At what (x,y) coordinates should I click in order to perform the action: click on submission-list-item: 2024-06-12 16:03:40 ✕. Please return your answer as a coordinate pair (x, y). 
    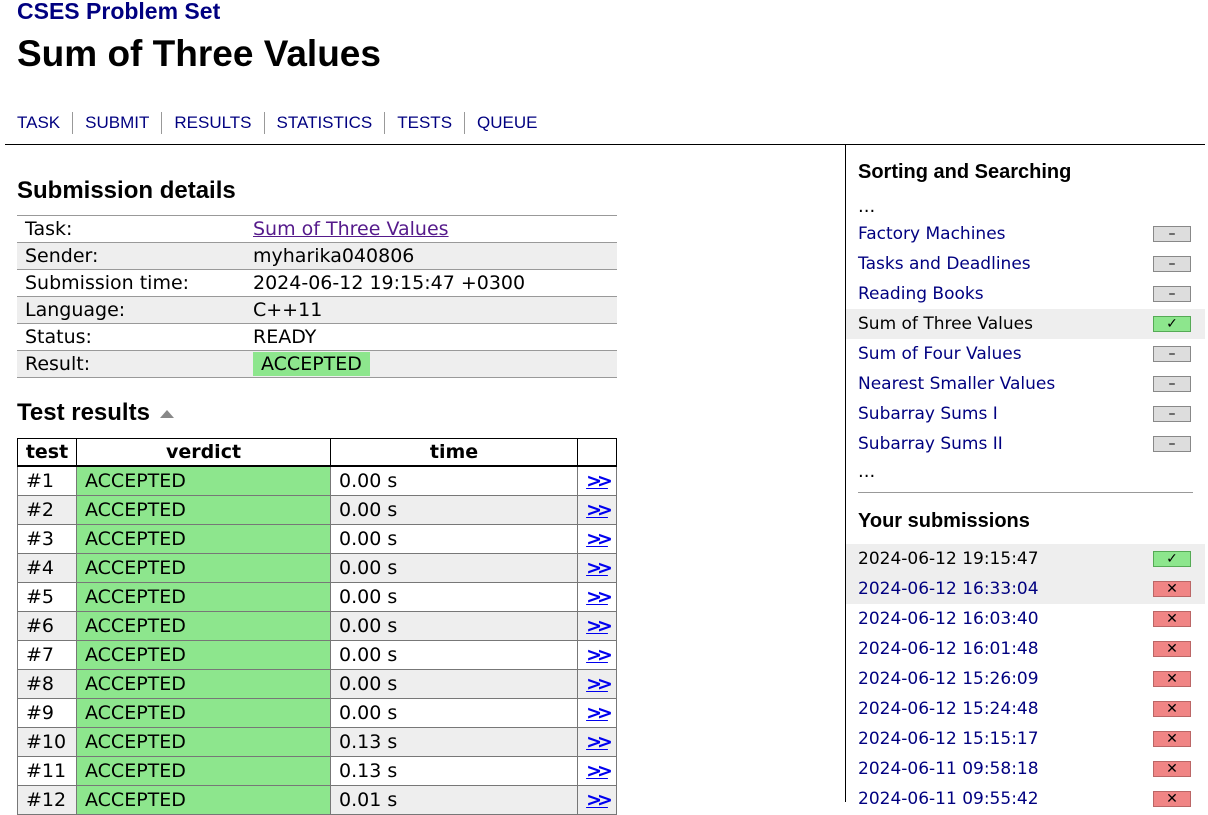
    Looking at the image, I should click on (1025, 619).